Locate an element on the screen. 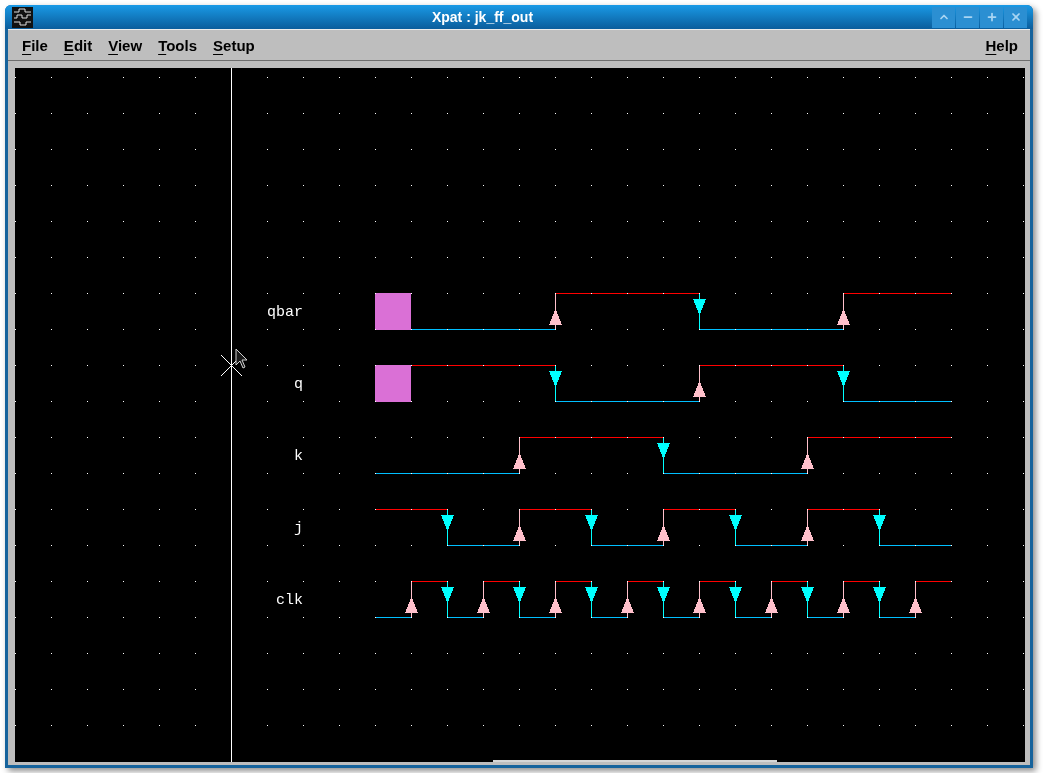 This screenshot has height=773, width=1044. signal-label: qbar is located at coordinates (285, 312).